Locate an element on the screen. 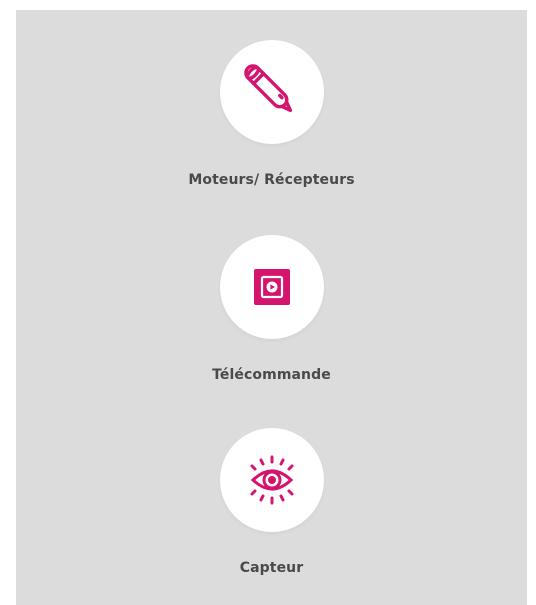 The height and width of the screenshot is (605, 536). motor-icon-circle is located at coordinates (271, 92).